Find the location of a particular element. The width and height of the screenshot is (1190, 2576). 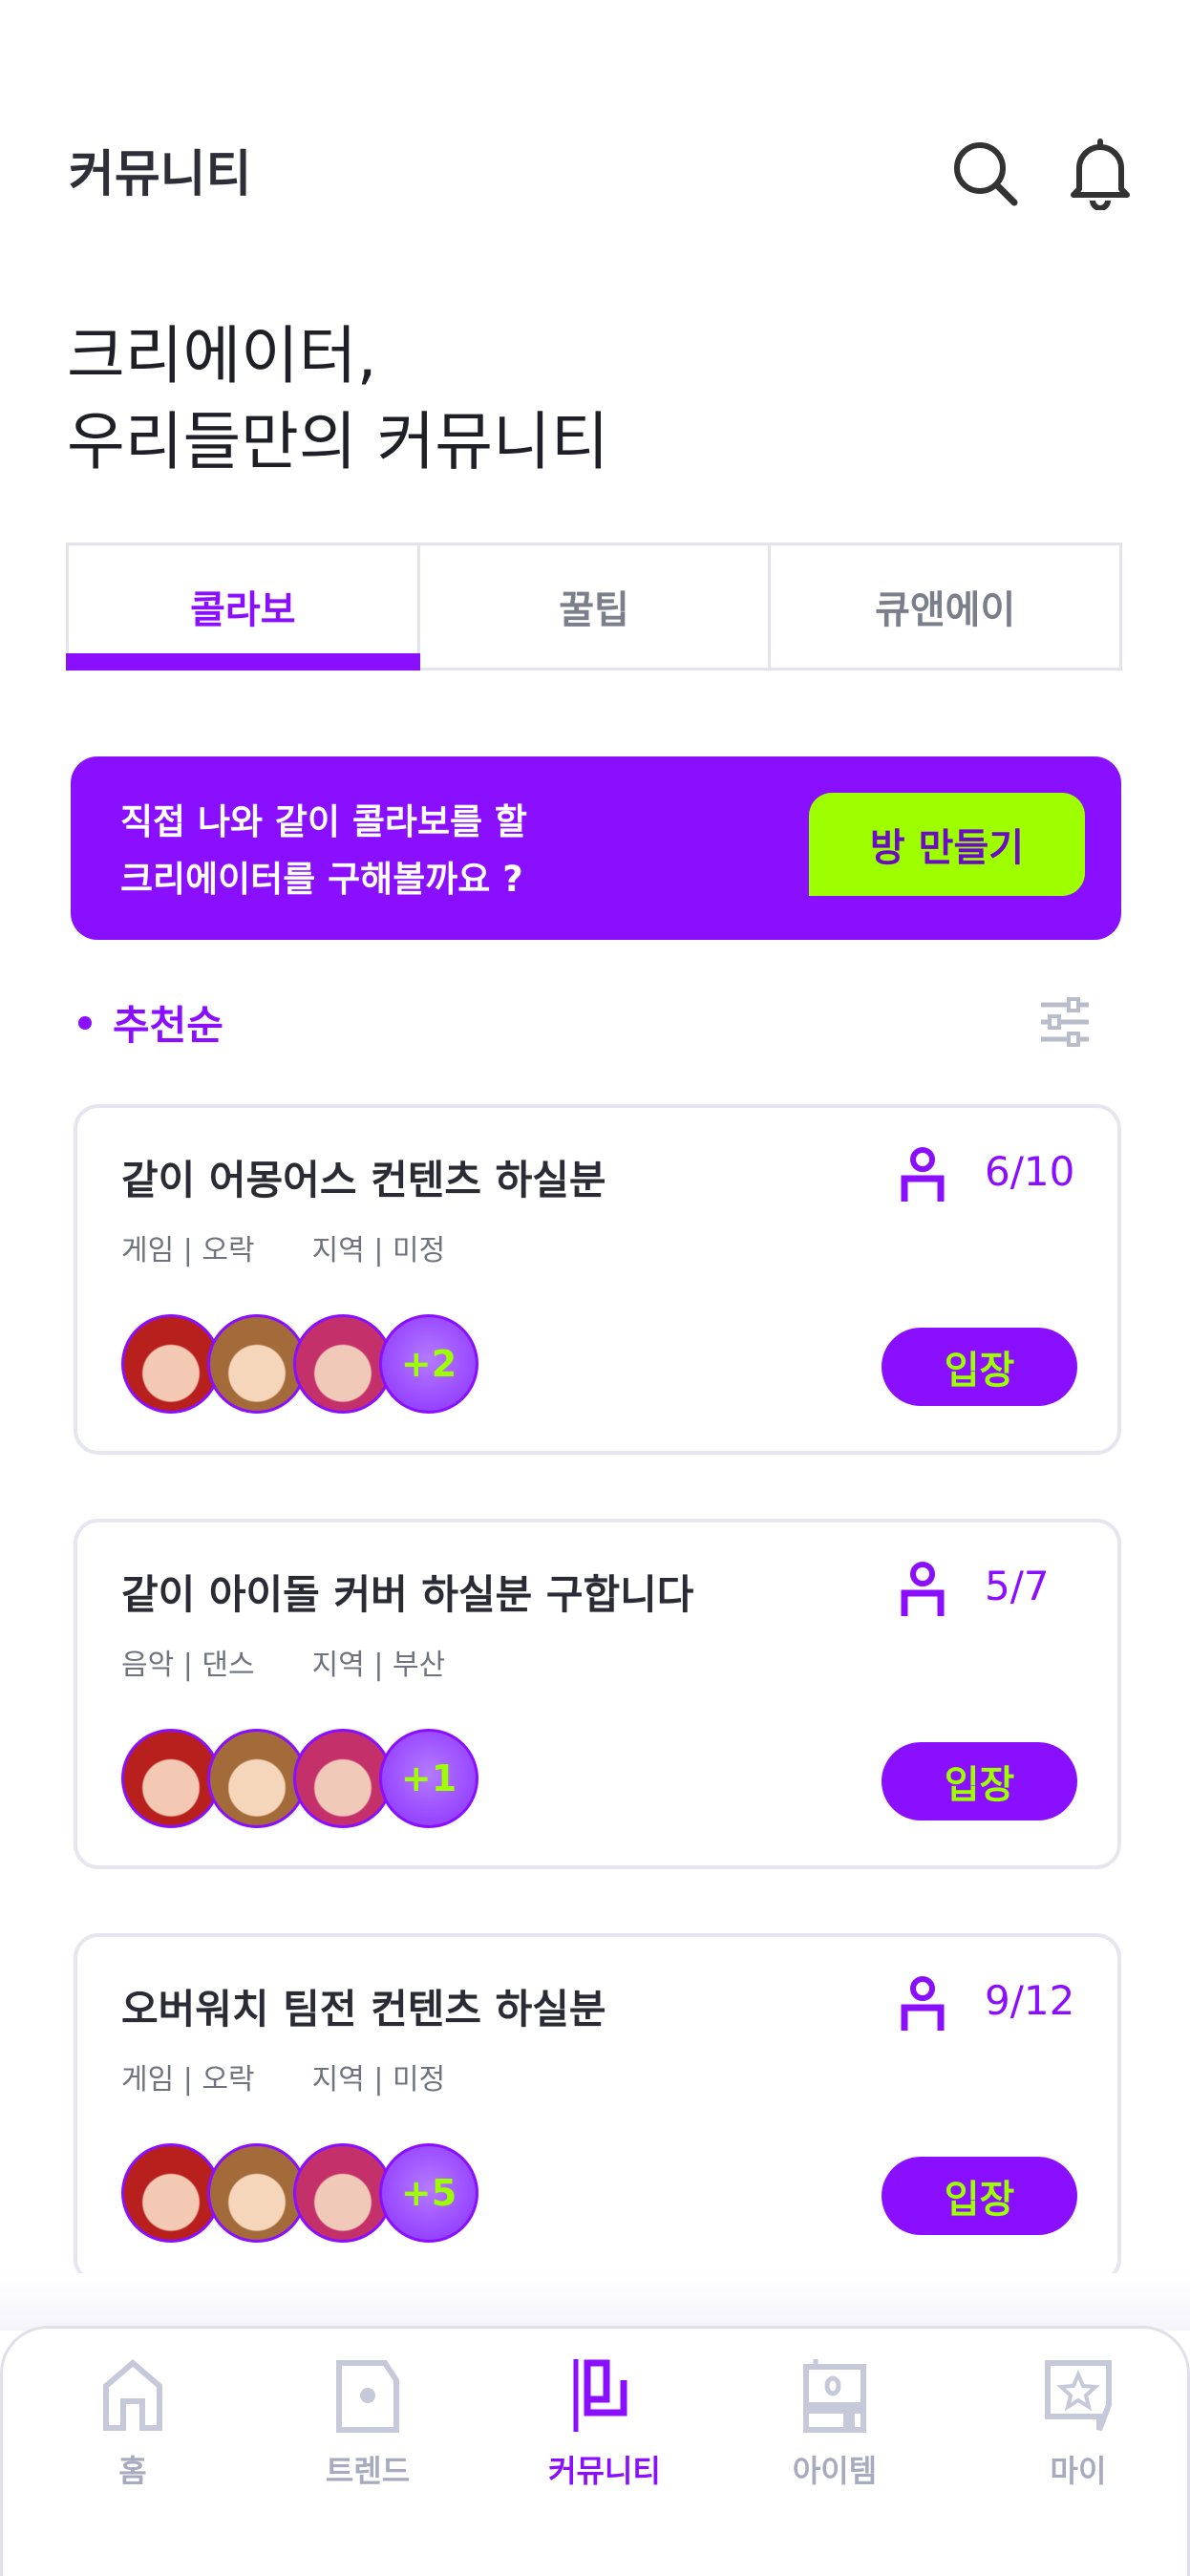

nav-my: 마이 is located at coordinates (1078, 2424).